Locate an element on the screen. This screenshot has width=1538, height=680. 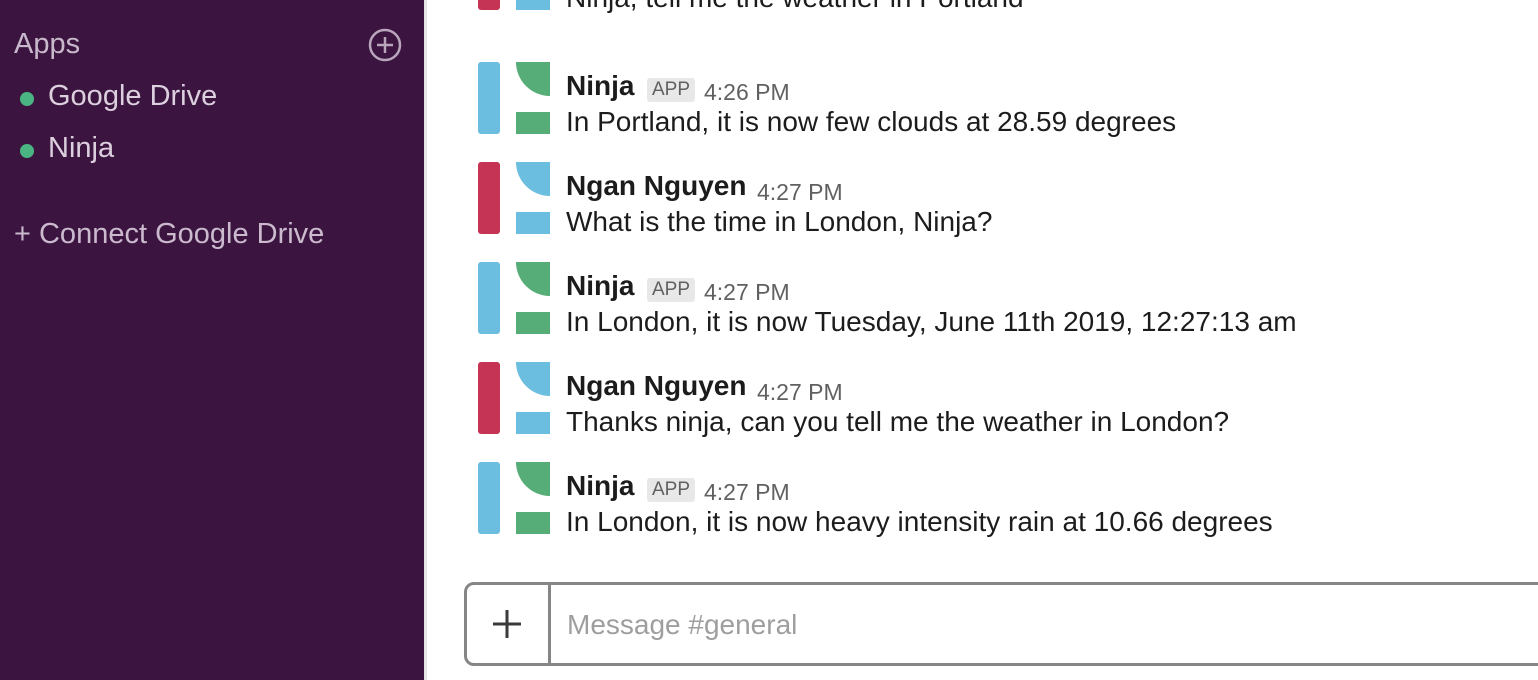
message-composer is located at coordinates (1001, 624).